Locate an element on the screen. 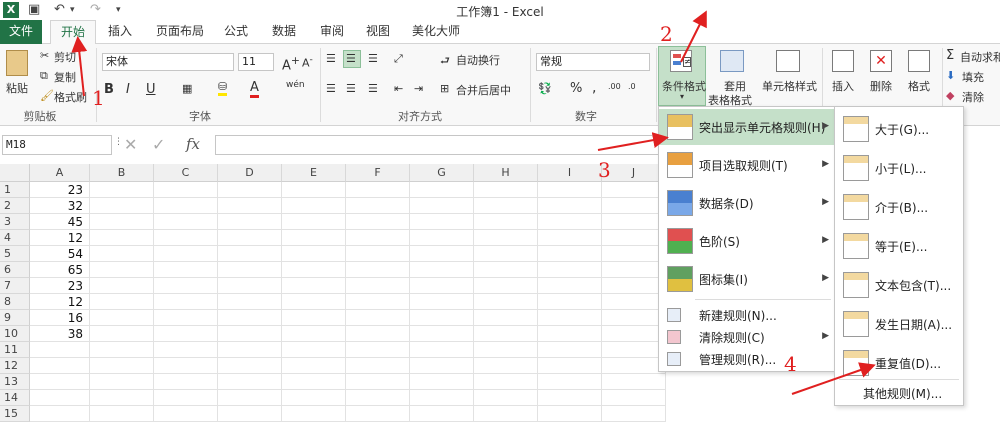  annotation-3: 3 is located at coordinates (604, 170).